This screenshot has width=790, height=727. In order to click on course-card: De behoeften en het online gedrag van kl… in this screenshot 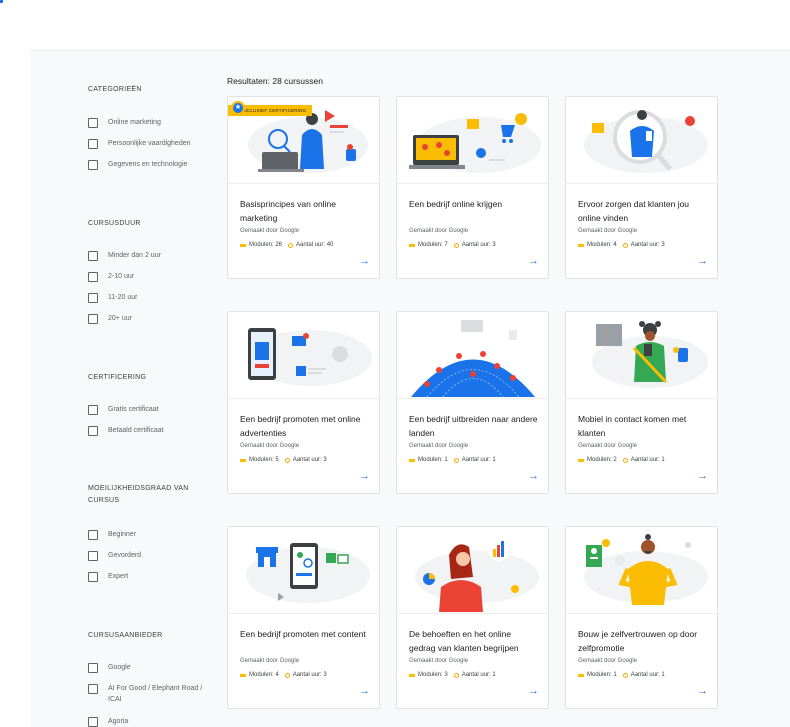, I will do `click(472, 617)`.